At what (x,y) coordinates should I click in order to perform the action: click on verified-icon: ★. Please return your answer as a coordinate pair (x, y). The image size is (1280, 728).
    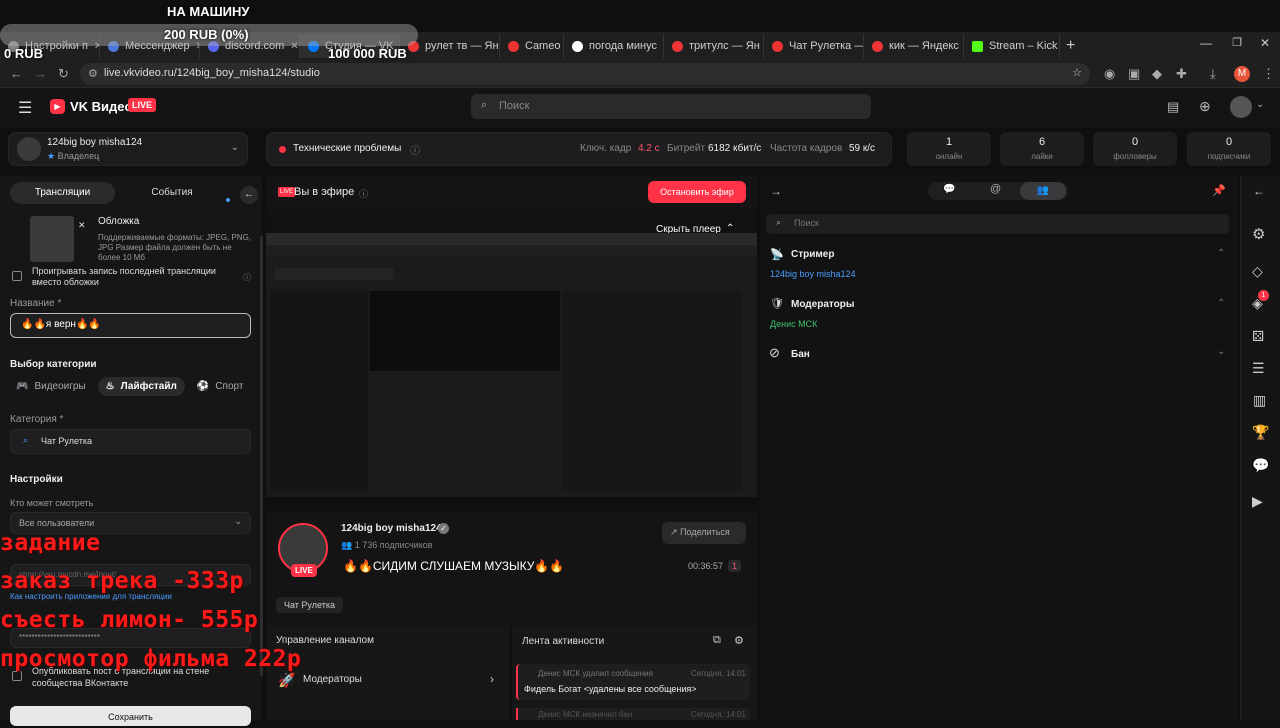
    Looking at the image, I should click on (51, 156).